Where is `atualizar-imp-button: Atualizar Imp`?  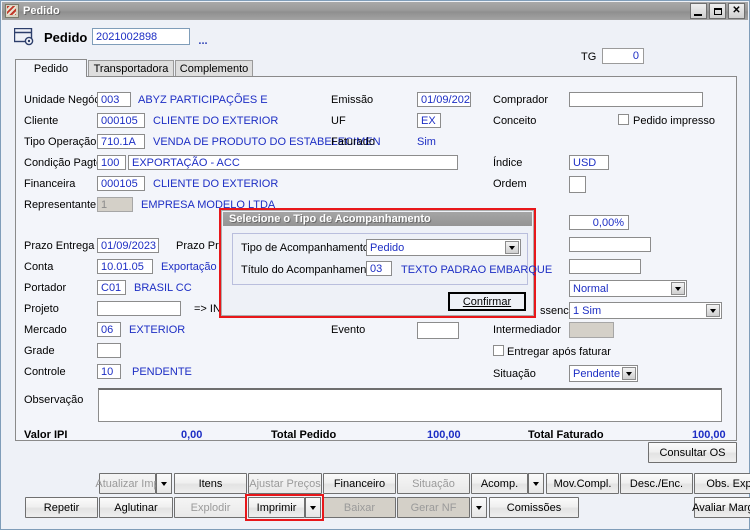 atualizar-imp-button: Atualizar Imp is located at coordinates (127, 483).